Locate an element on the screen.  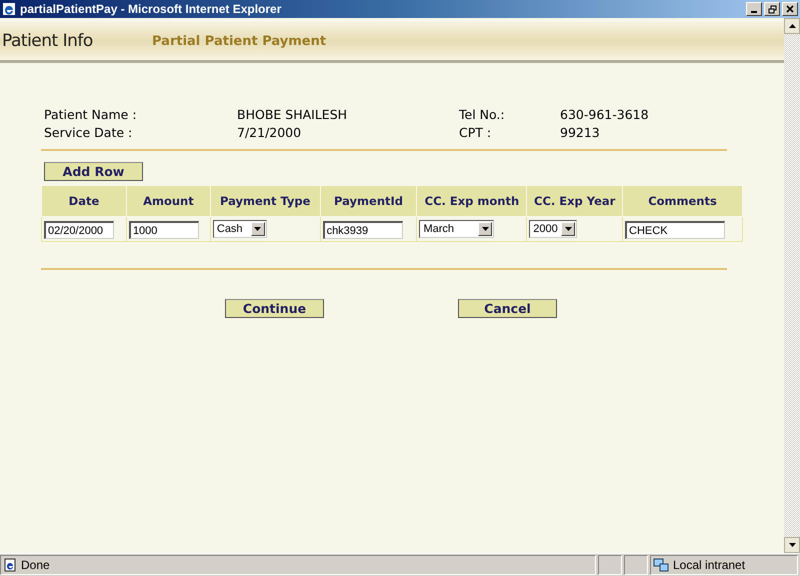
text-field: chk3939 is located at coordinates (362, 230).